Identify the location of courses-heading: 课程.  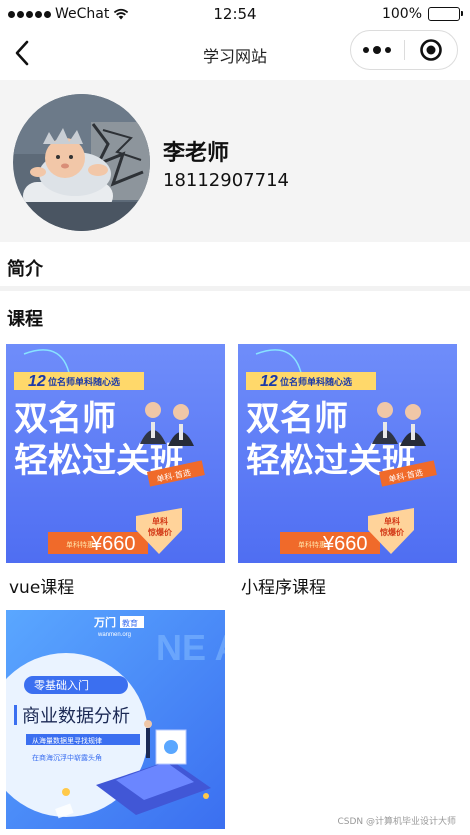
(25, 319).